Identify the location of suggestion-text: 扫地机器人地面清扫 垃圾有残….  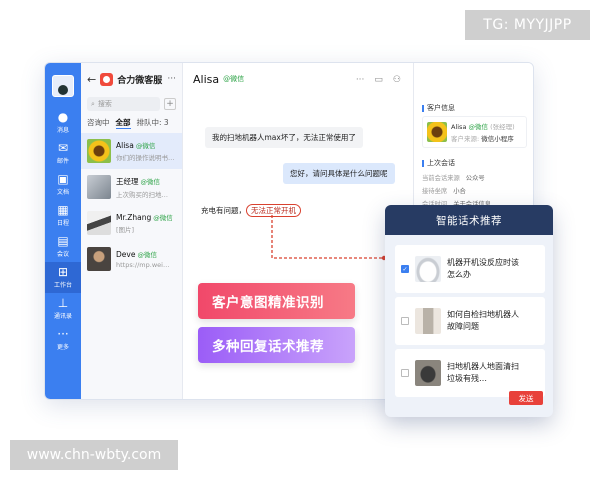
(483, 372).